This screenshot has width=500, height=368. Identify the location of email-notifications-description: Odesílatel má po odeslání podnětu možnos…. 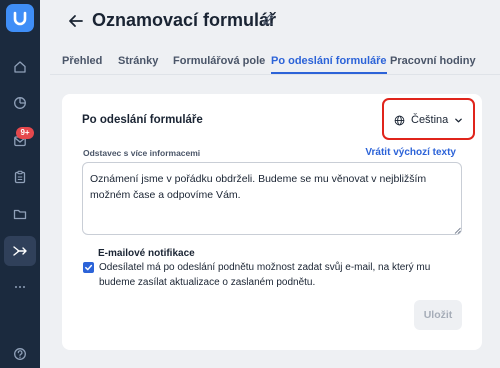
(265, 275).